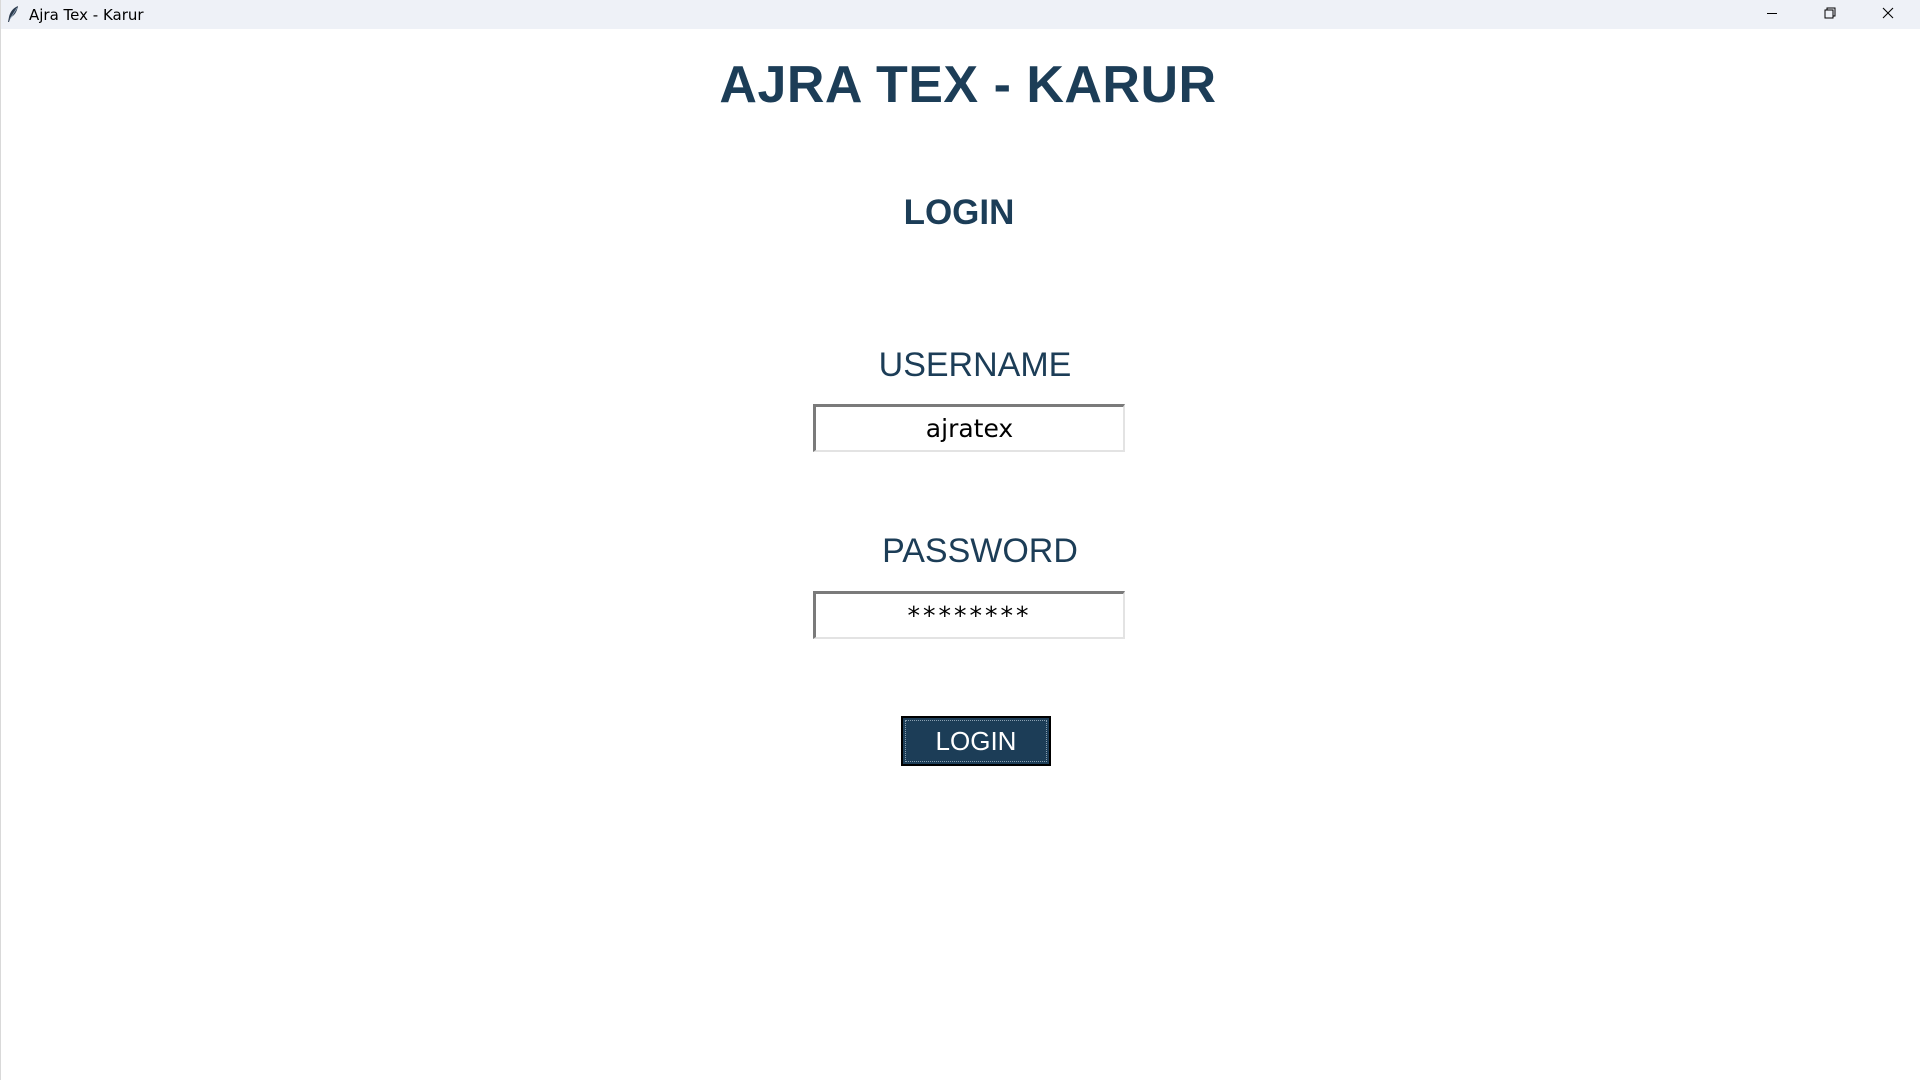  I want to click on minimize-icon, so click(1772, 15).